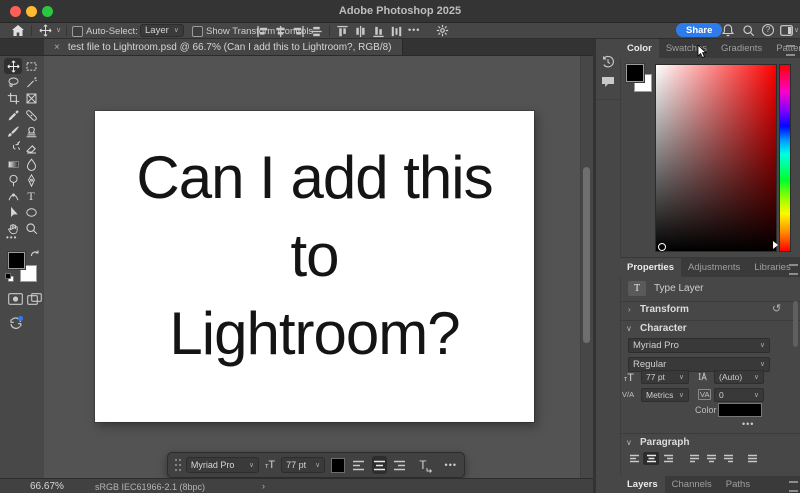 The image size is (800, 493). What do you see at coordinates (699, 30) in the screenshot?
I see `share-button: Share` at bounding box center [699, 30].